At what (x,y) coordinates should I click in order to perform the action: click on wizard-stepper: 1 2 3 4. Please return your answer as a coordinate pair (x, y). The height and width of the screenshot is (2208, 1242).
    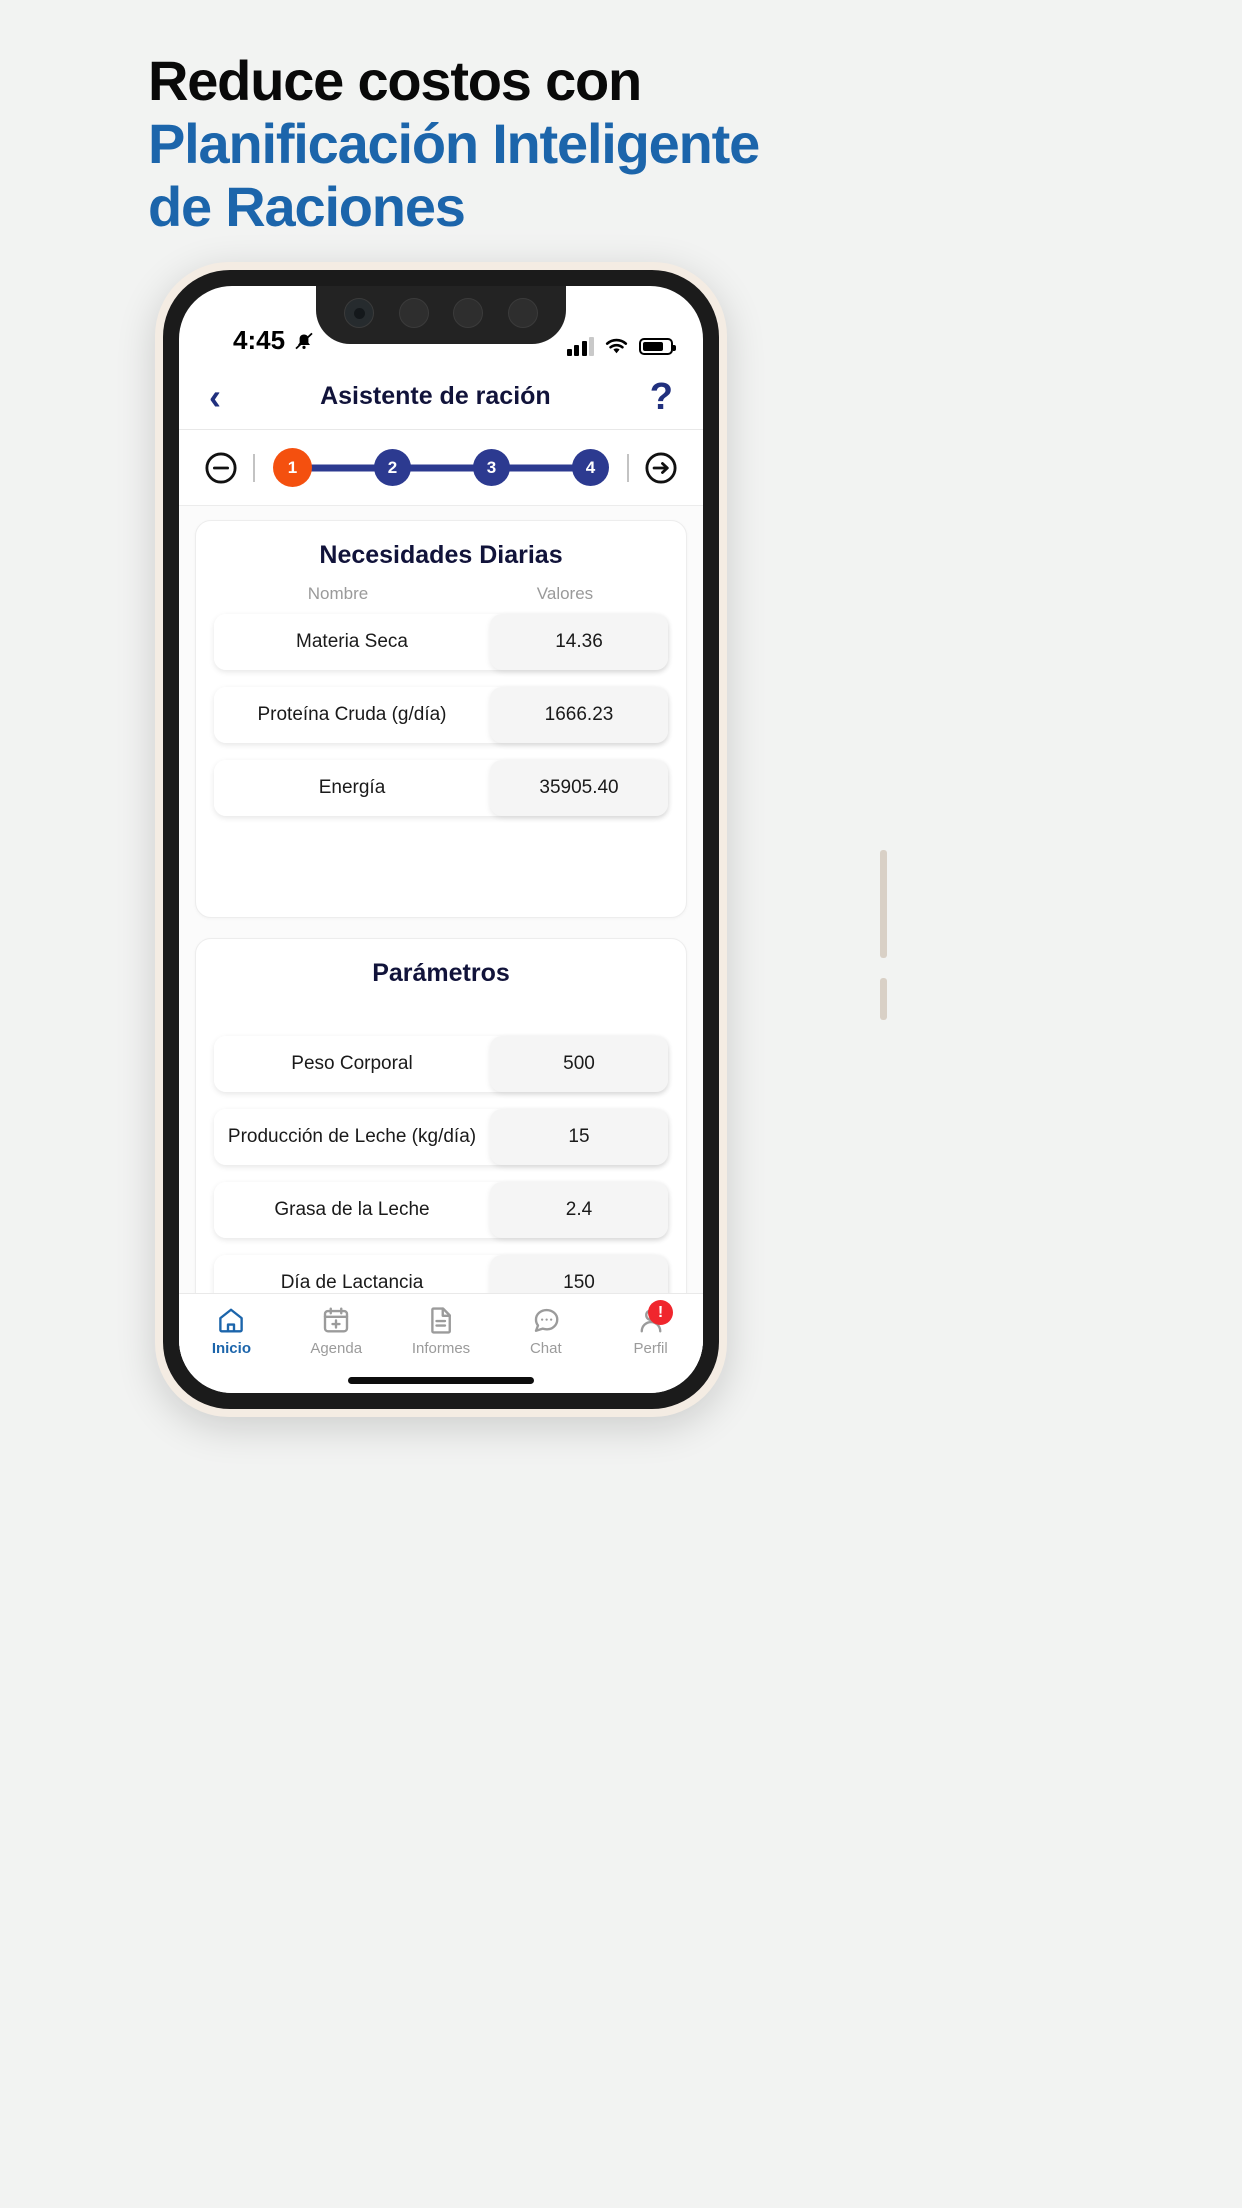
    Looking at the image, I should click on (441, 468).